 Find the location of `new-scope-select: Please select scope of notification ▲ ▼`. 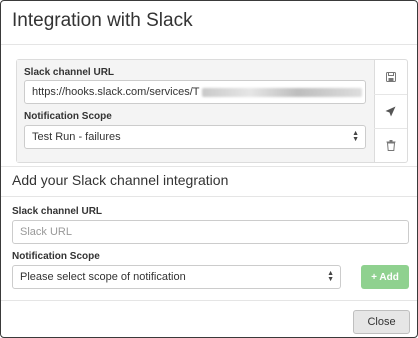

new-scope-select: Please select scope of notification ▲ ▼ is located at coordinates (176, 277).